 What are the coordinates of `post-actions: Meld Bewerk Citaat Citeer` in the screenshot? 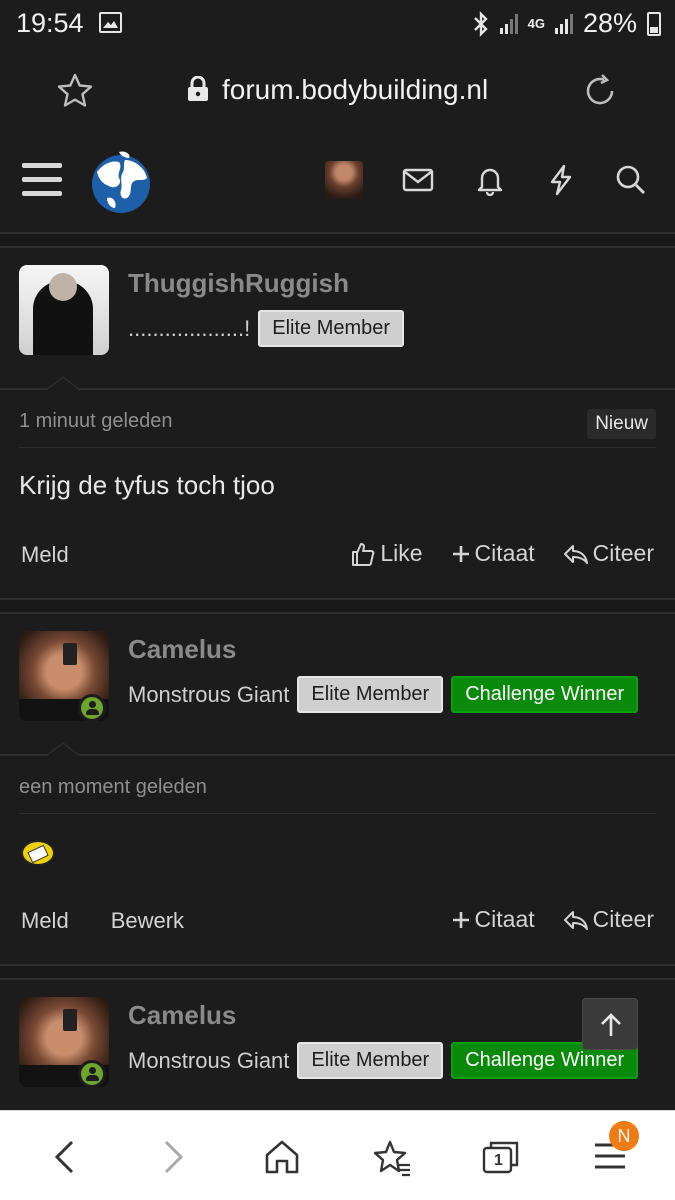 It's located at (337, 928).